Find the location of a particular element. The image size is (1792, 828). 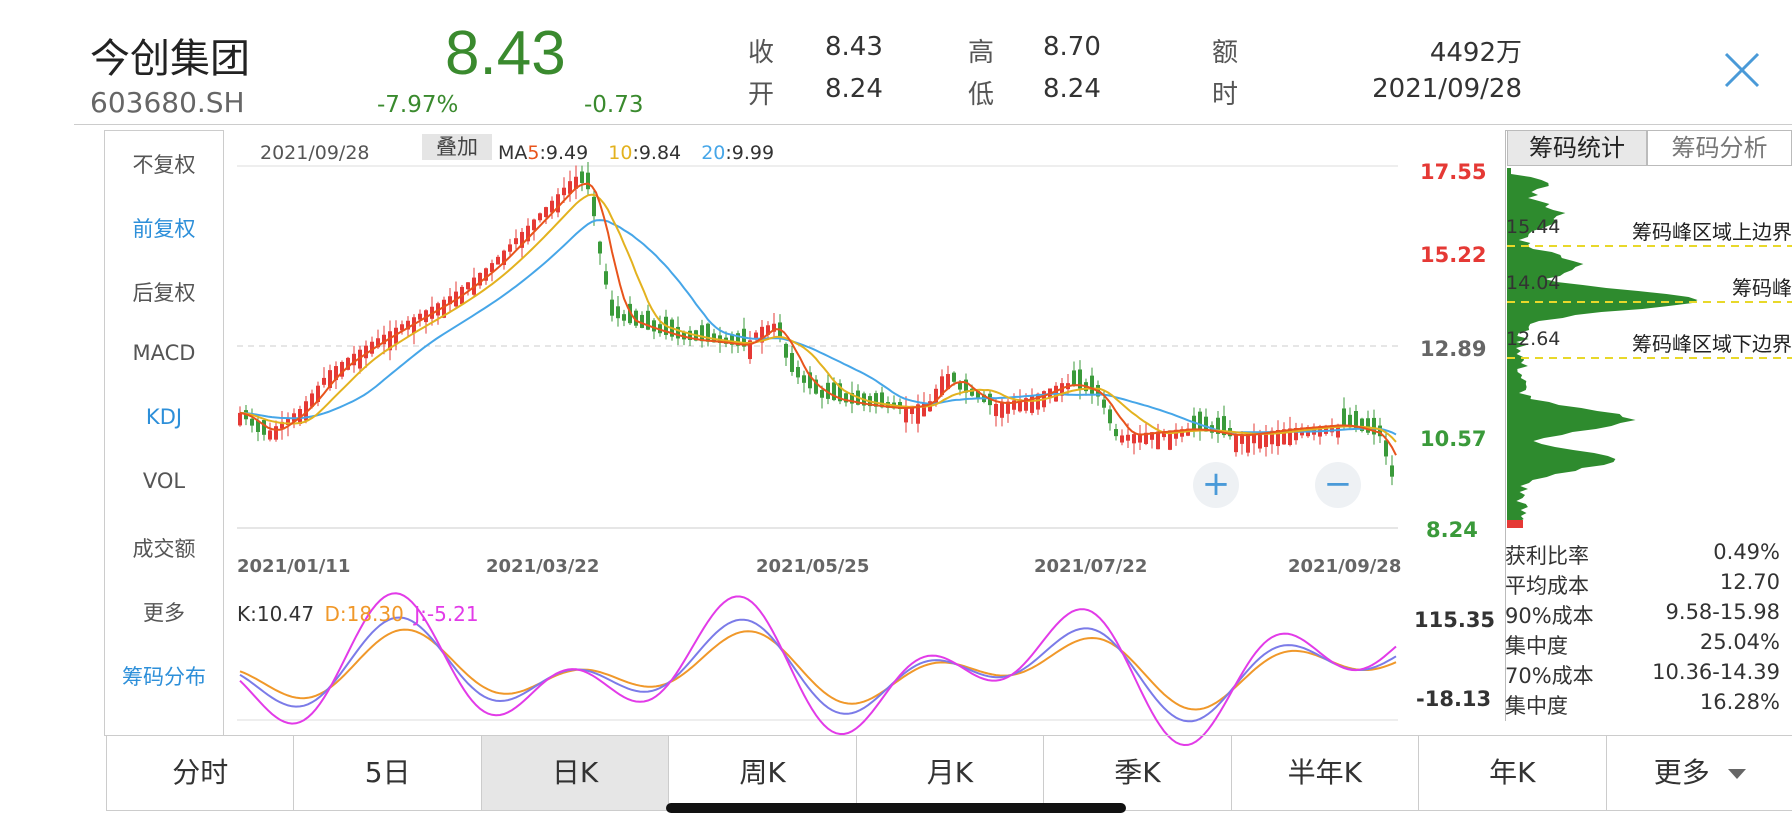

tab-intraday: 分时 is located at coordinates (201, 773).